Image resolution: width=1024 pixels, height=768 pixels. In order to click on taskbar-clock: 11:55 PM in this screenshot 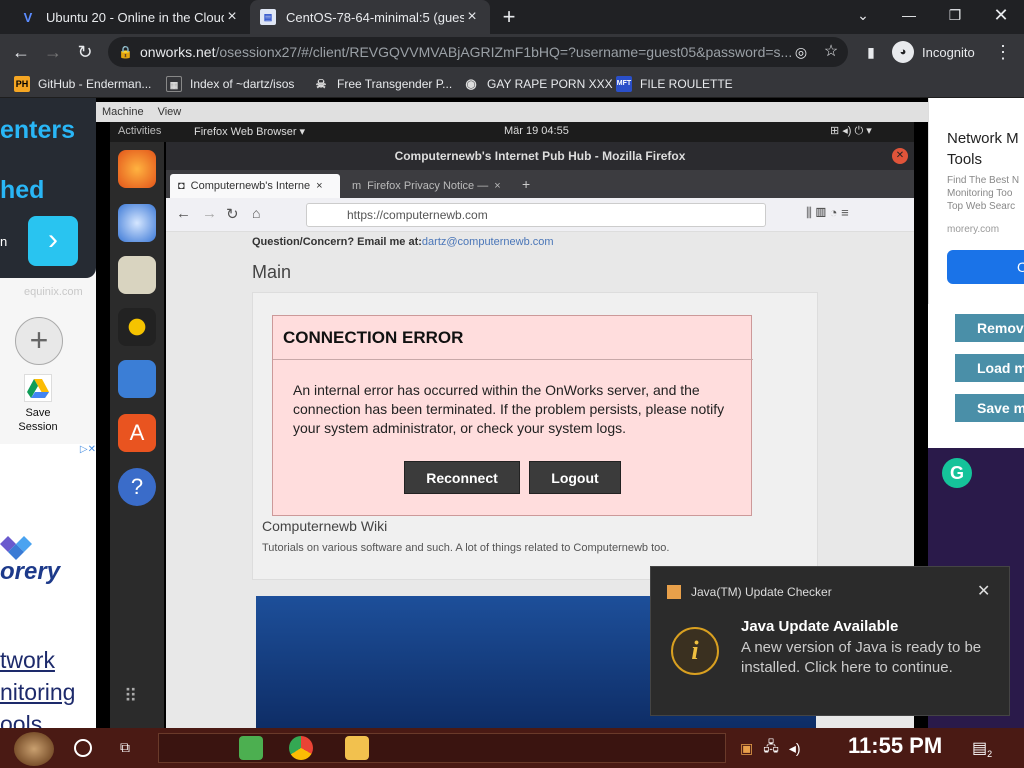, I will do `click(895, 746)`.